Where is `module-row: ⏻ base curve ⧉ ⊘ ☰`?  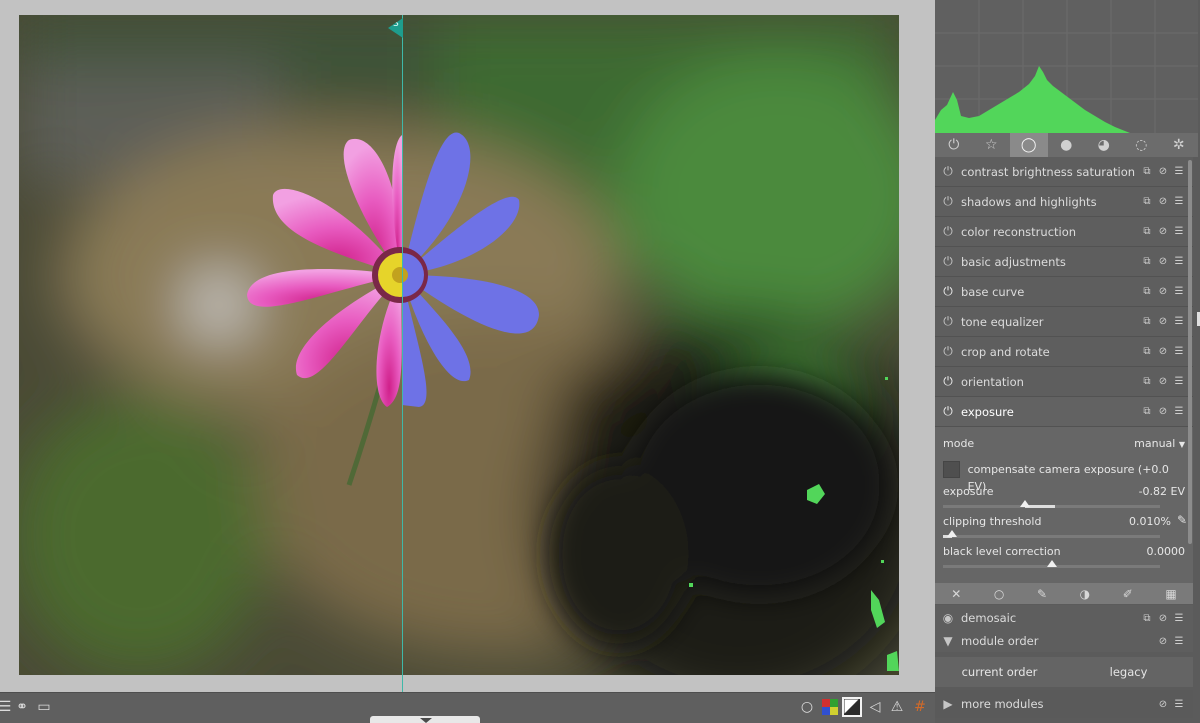
module-row: ⏻ base curve ⧉ ⊘ ☰ is located at coordinates (1064, 292).